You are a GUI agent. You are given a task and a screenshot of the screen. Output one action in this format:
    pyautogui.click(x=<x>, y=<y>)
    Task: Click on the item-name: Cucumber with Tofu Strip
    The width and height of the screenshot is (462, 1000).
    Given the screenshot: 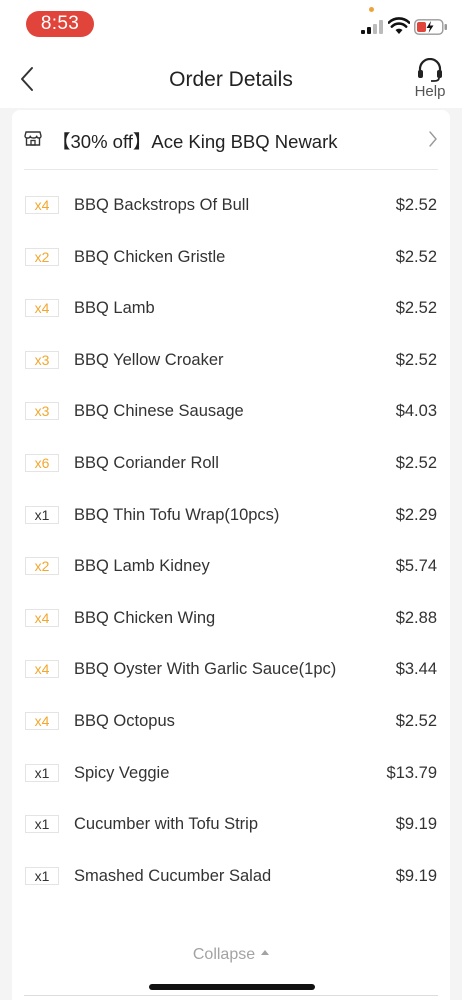 What is the action you would take?
    pyautogui.click(x=166, y=824)
    